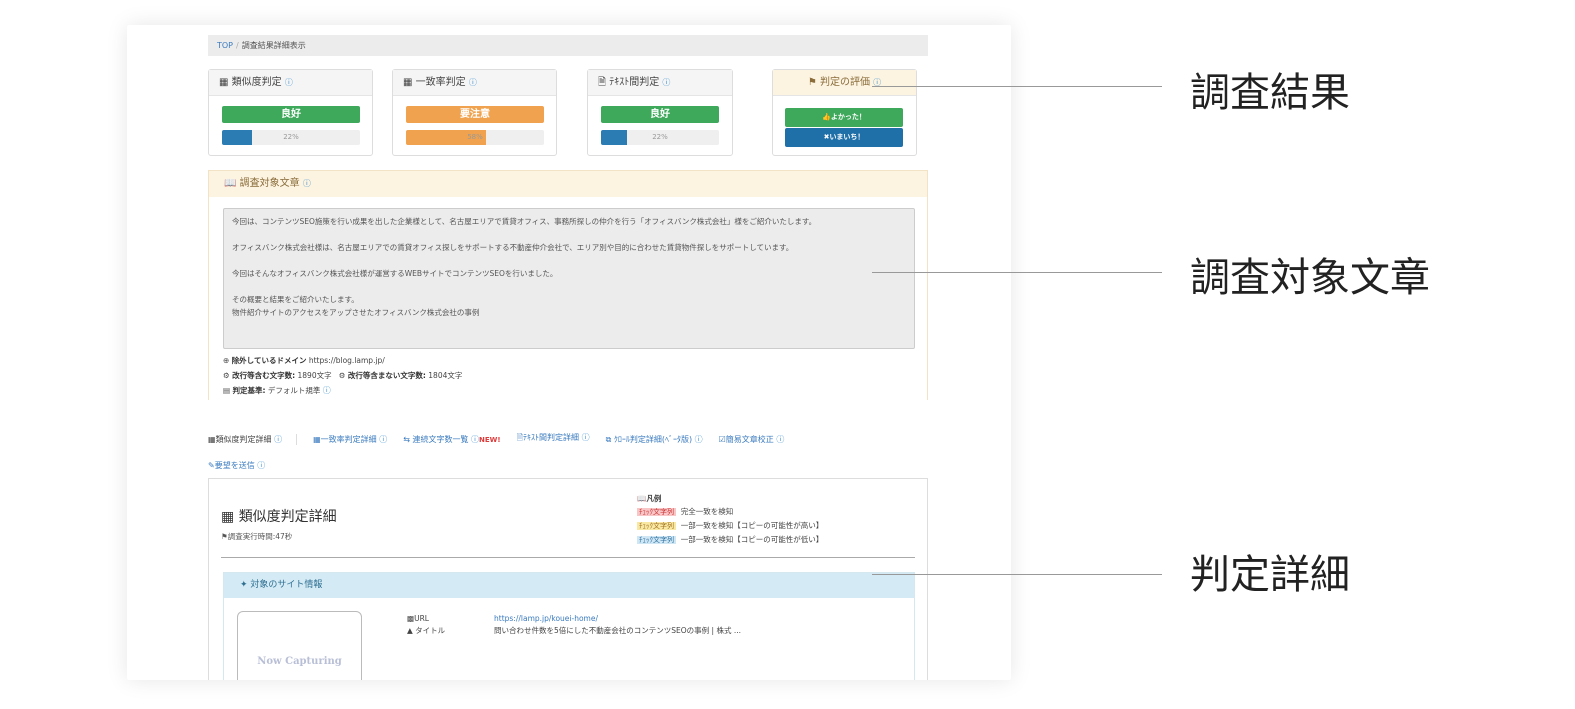 Image resolution: width=1575 pixels, height=709 pixels. I want to click on breadcrumb: TOP / 調査結果詳細表示, so click(568, 45).